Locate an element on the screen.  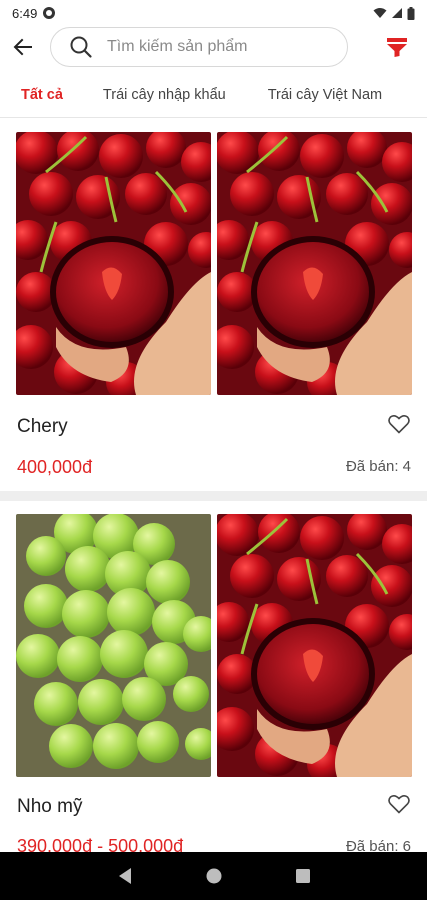
triangle-back-icon is located at coordinates (124, 876).